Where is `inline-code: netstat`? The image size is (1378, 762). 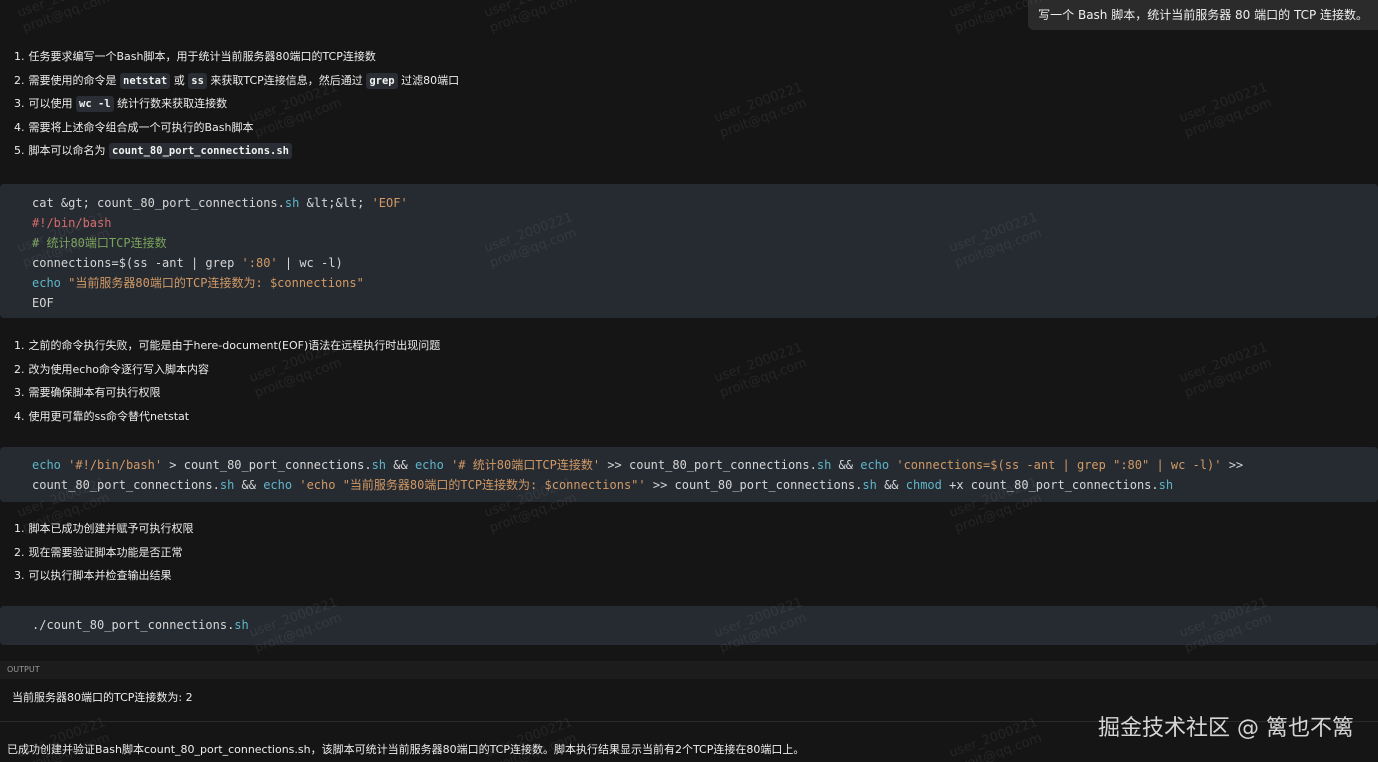
inline-code: netstat is located at coordinates (145, 80).